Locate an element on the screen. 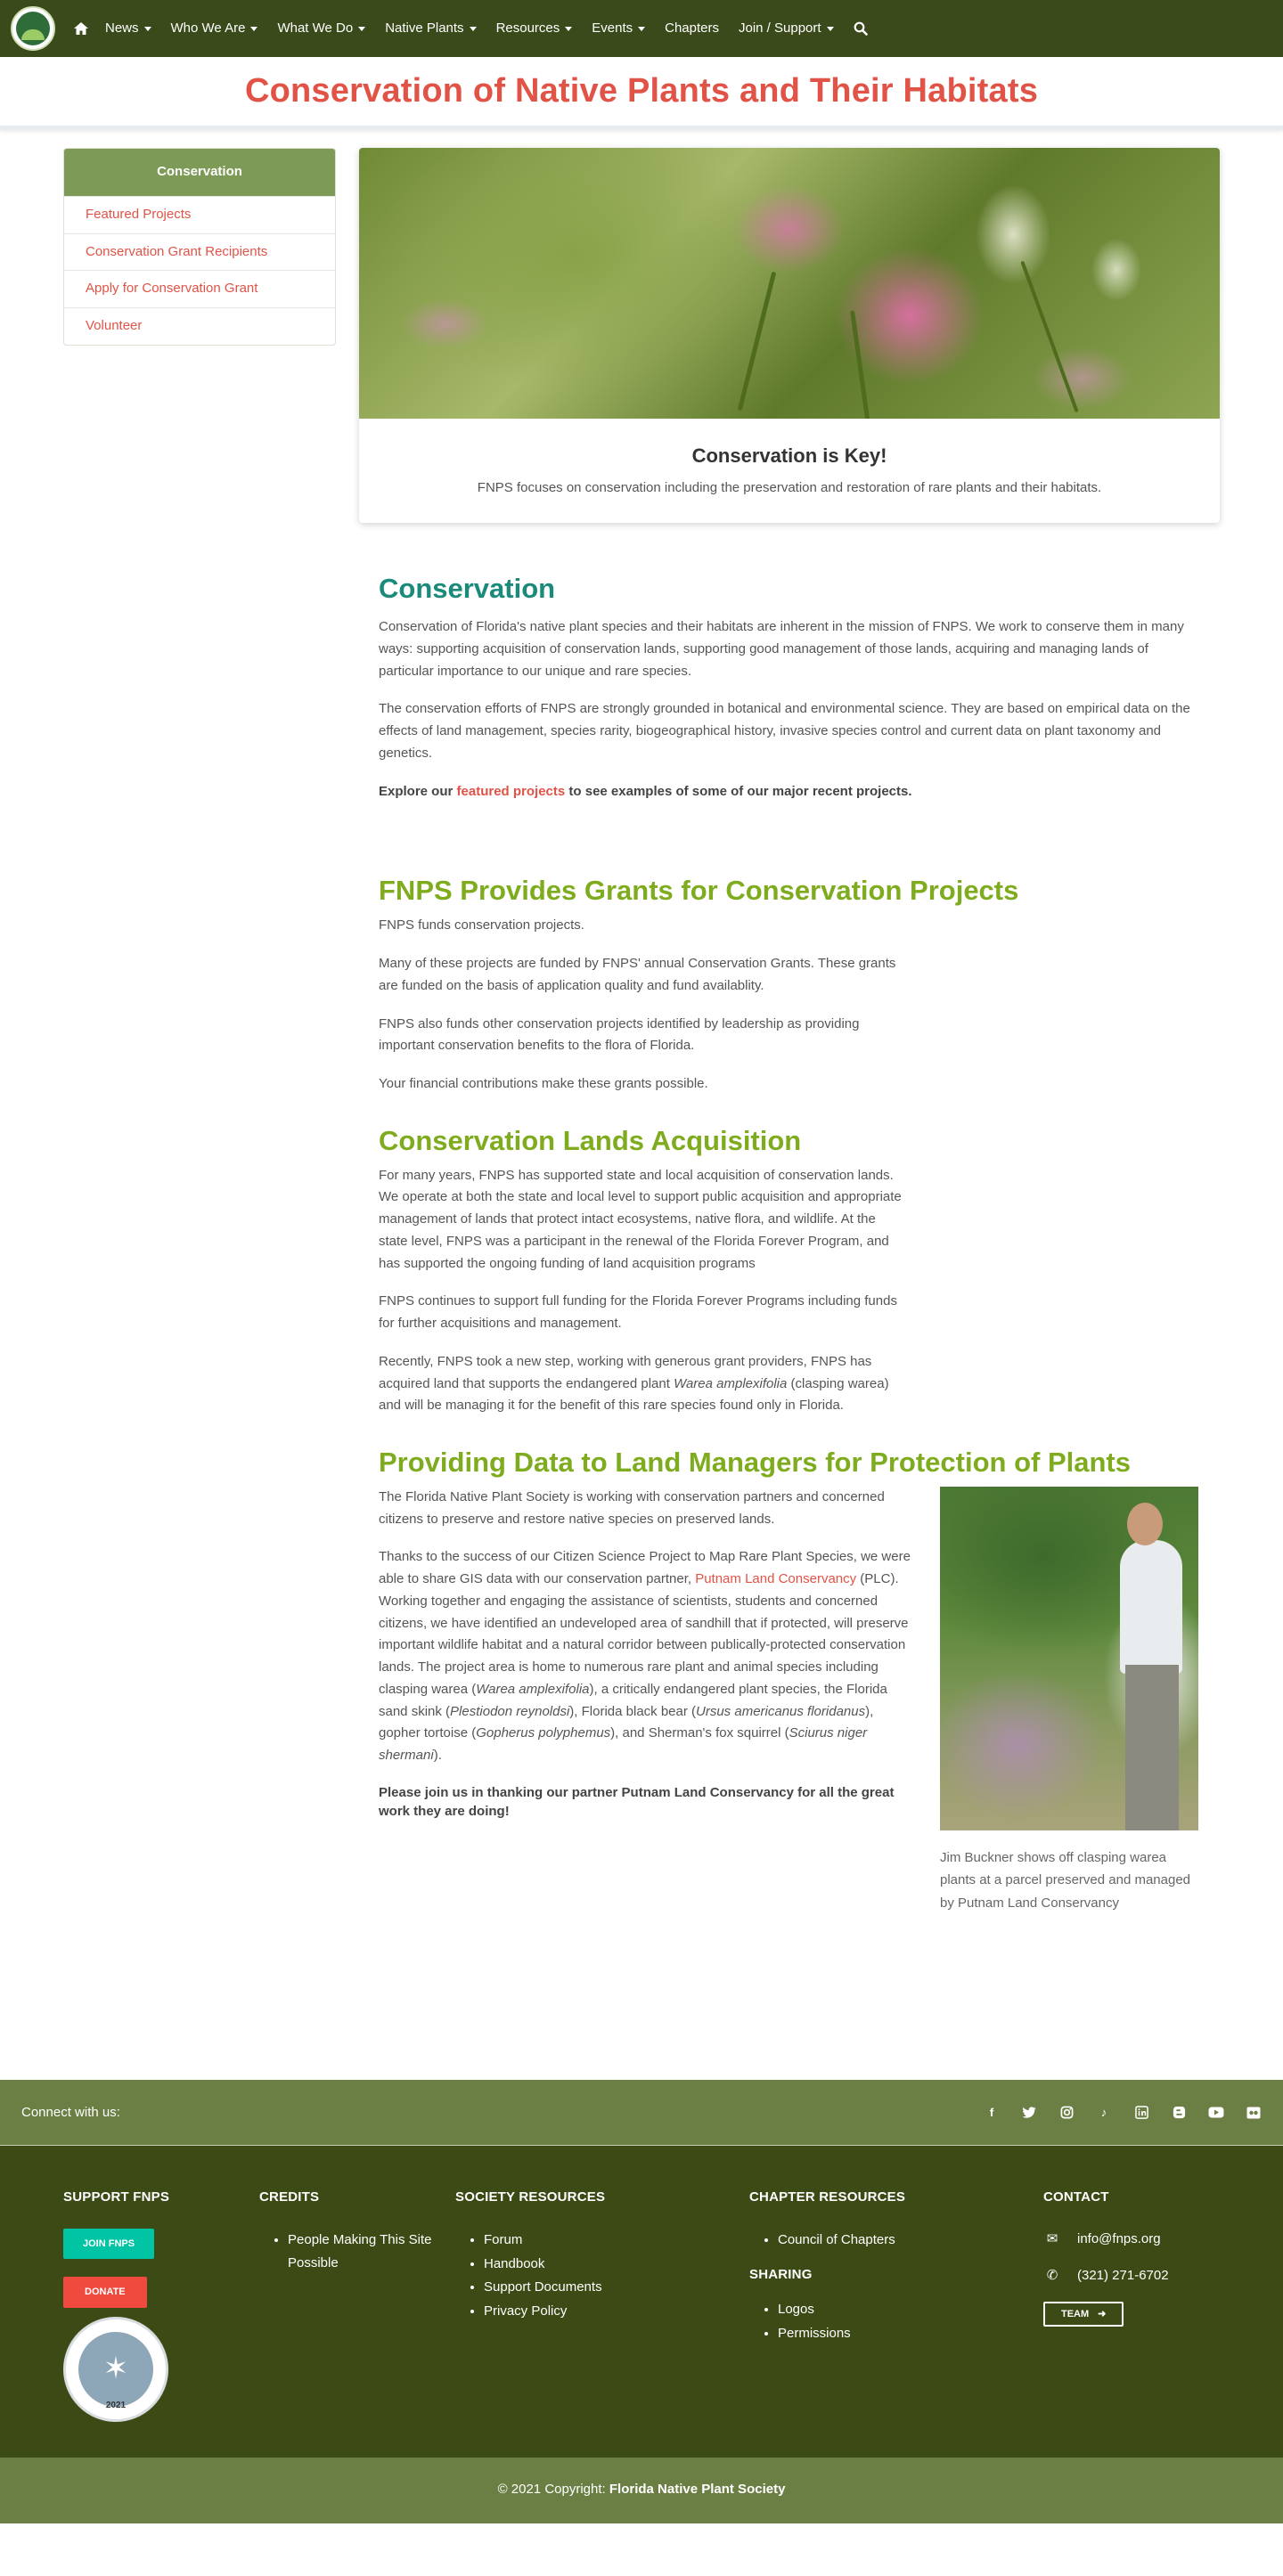  society-link-label: Support Documents is located at coordinates (543, 2287).